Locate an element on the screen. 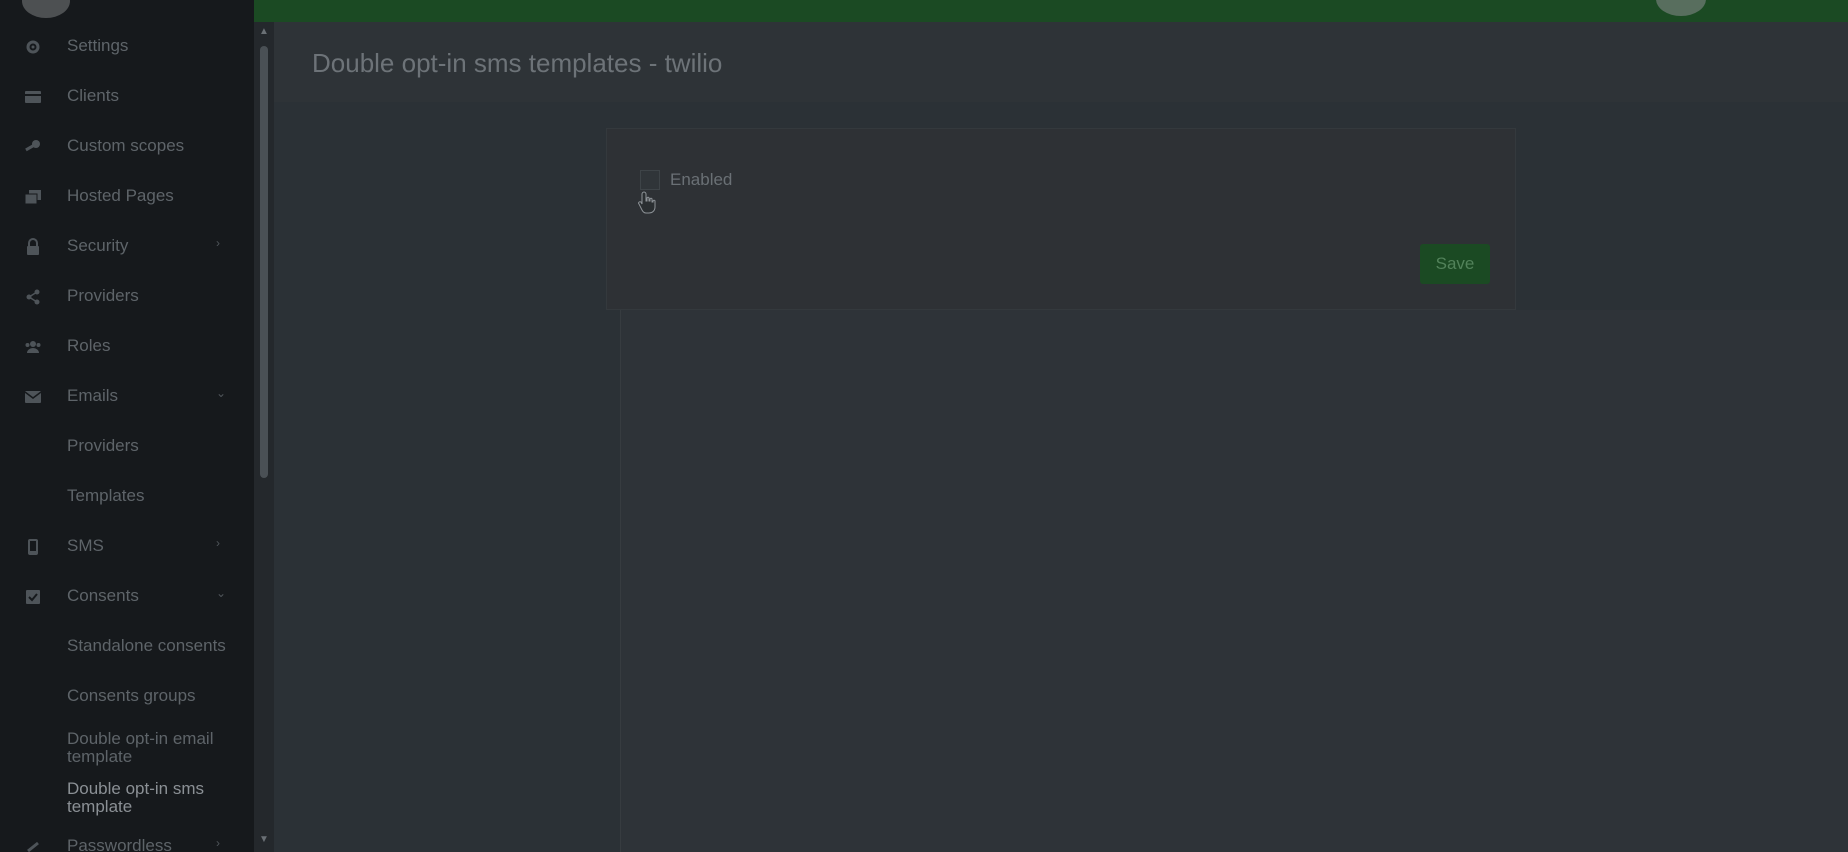  sidebar-subitem-label: Providers is located at coordinates (103, 445).